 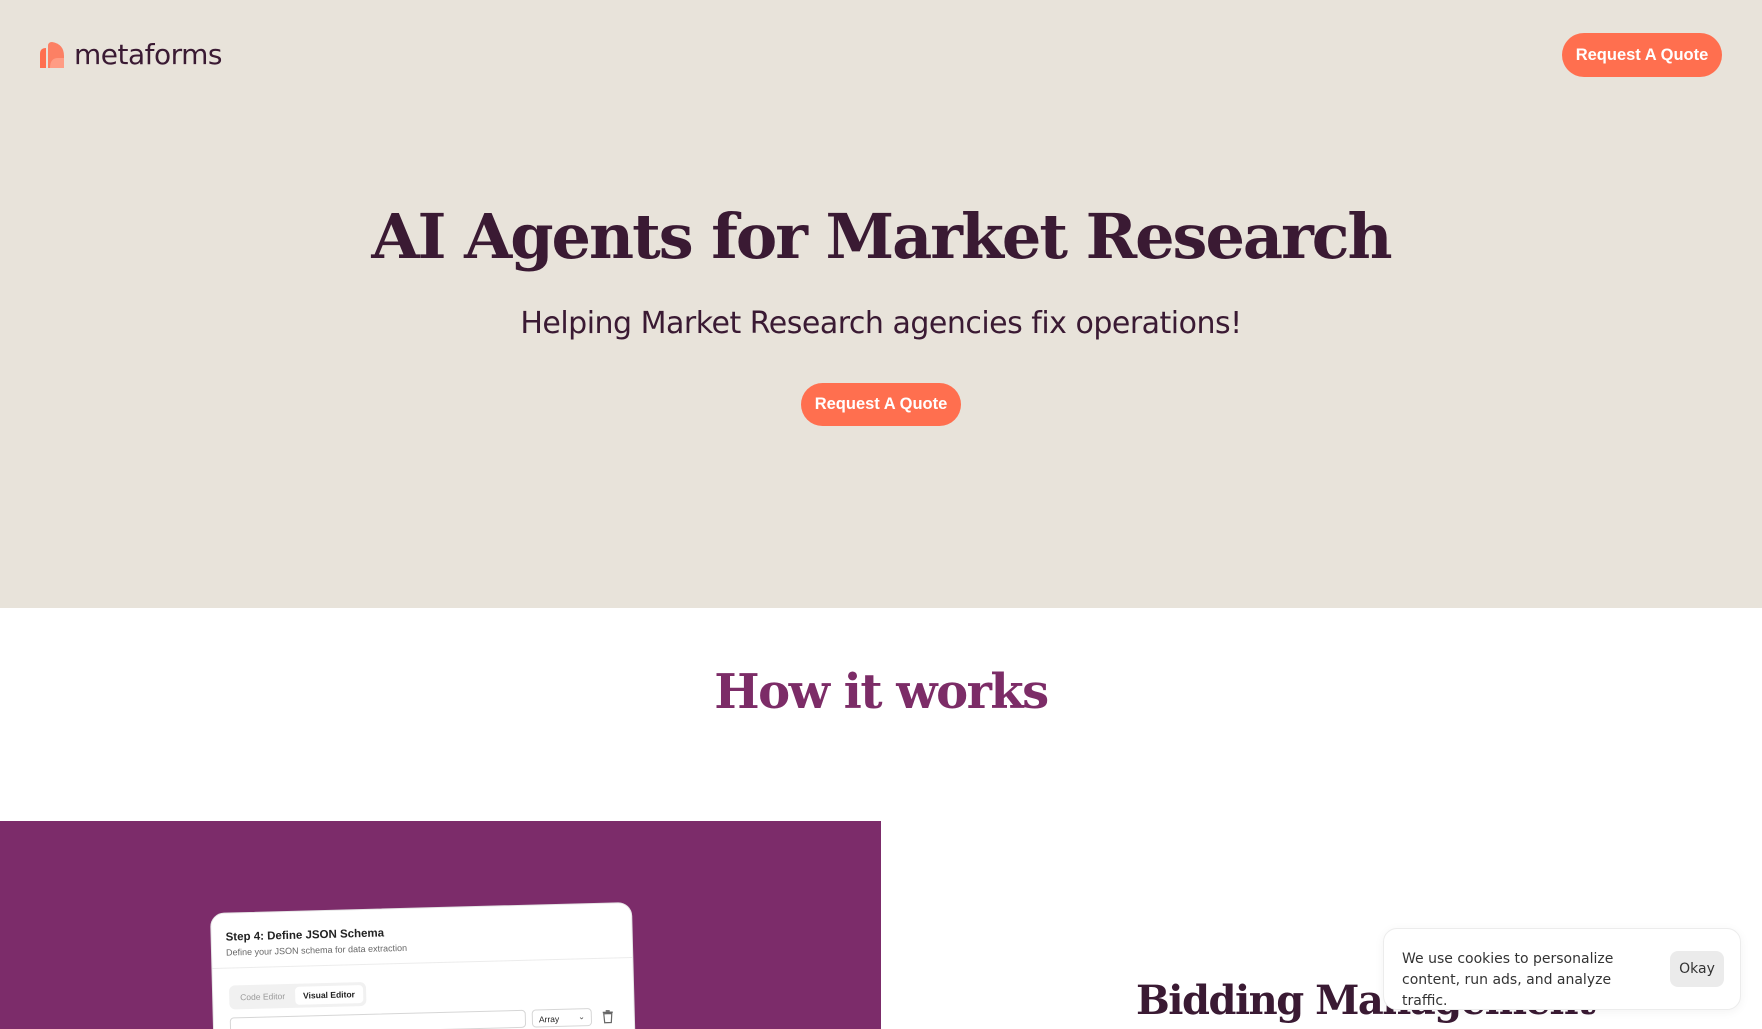 I want to click on chevron-down-icon: ⌄, so click(x=581, y=1017).